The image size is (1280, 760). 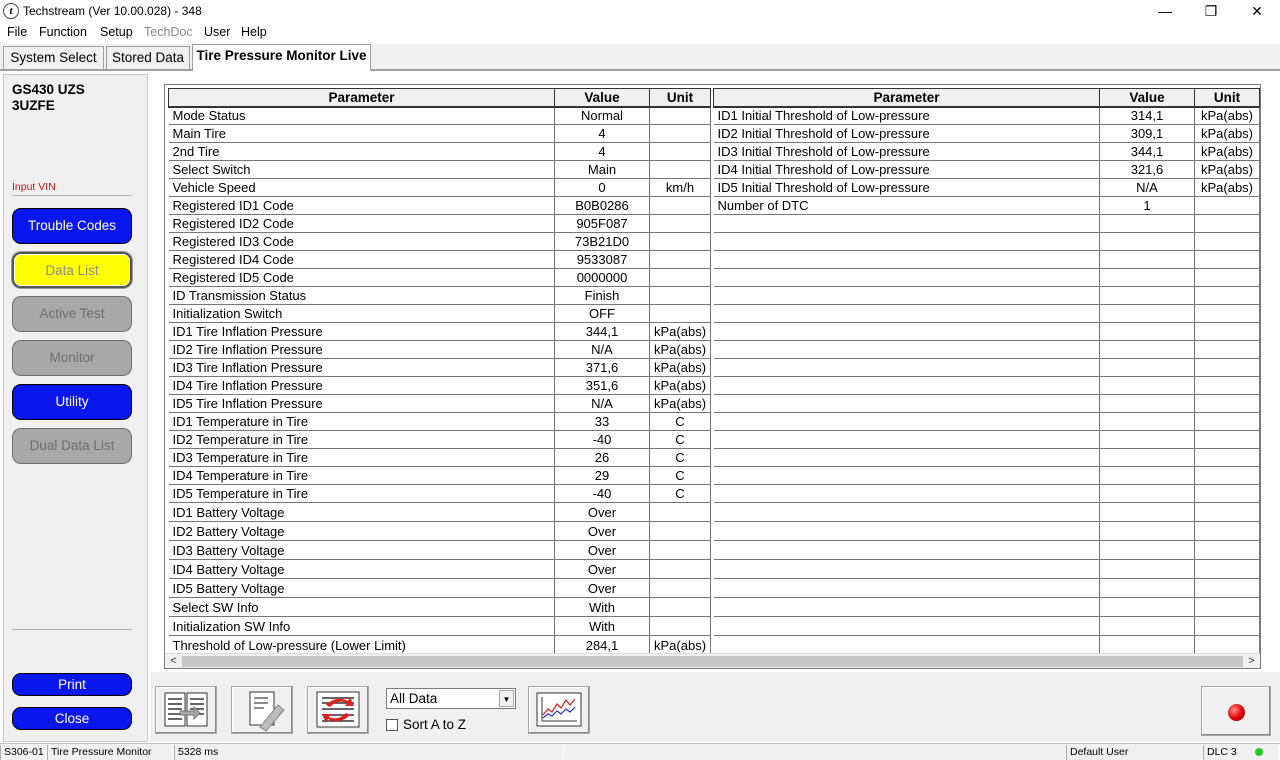 I want to click on scroll-left-icon: <, so click(x=173, y=661).